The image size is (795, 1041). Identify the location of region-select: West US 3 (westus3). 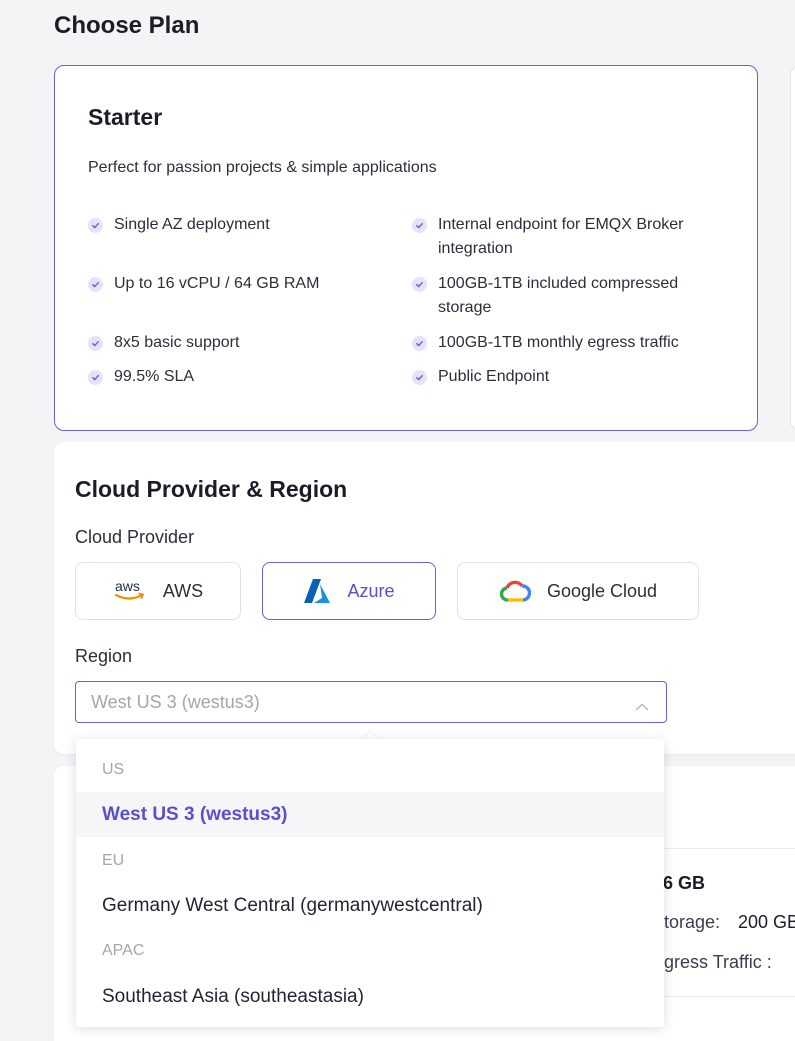
(371, 702).